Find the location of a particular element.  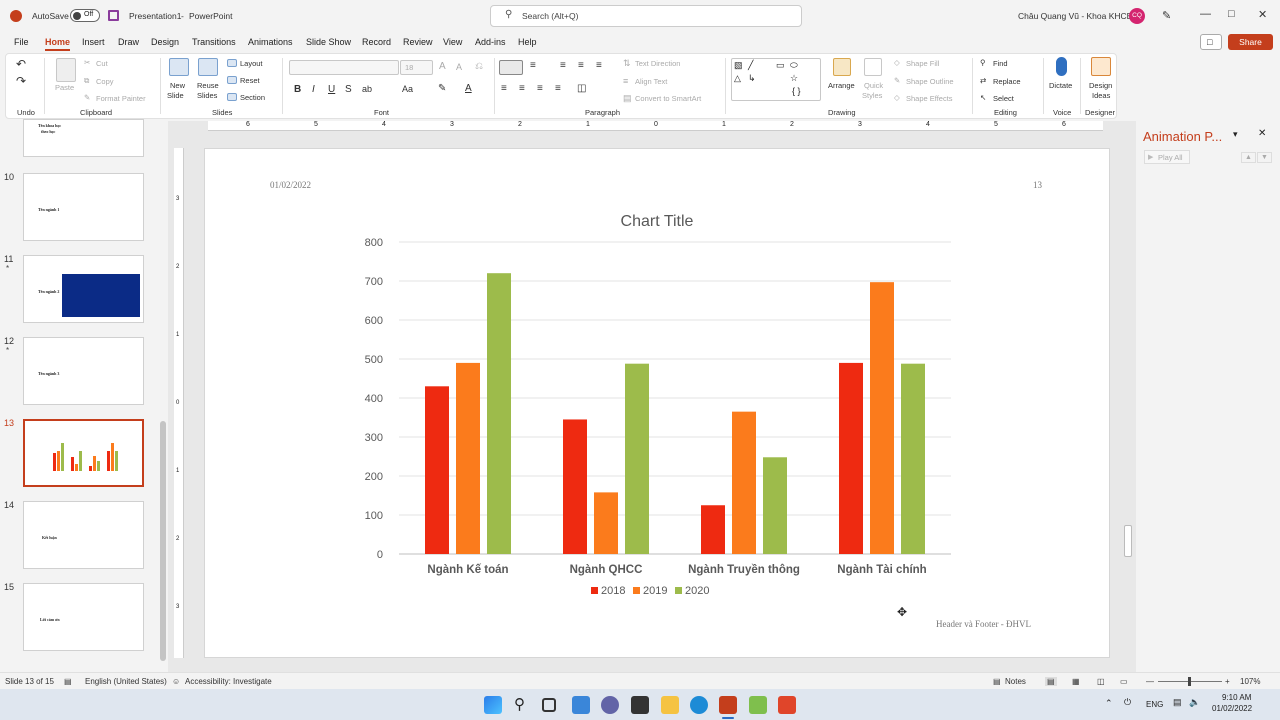

tab-slide-show: Slide Show is located at coordinates (328, 42).